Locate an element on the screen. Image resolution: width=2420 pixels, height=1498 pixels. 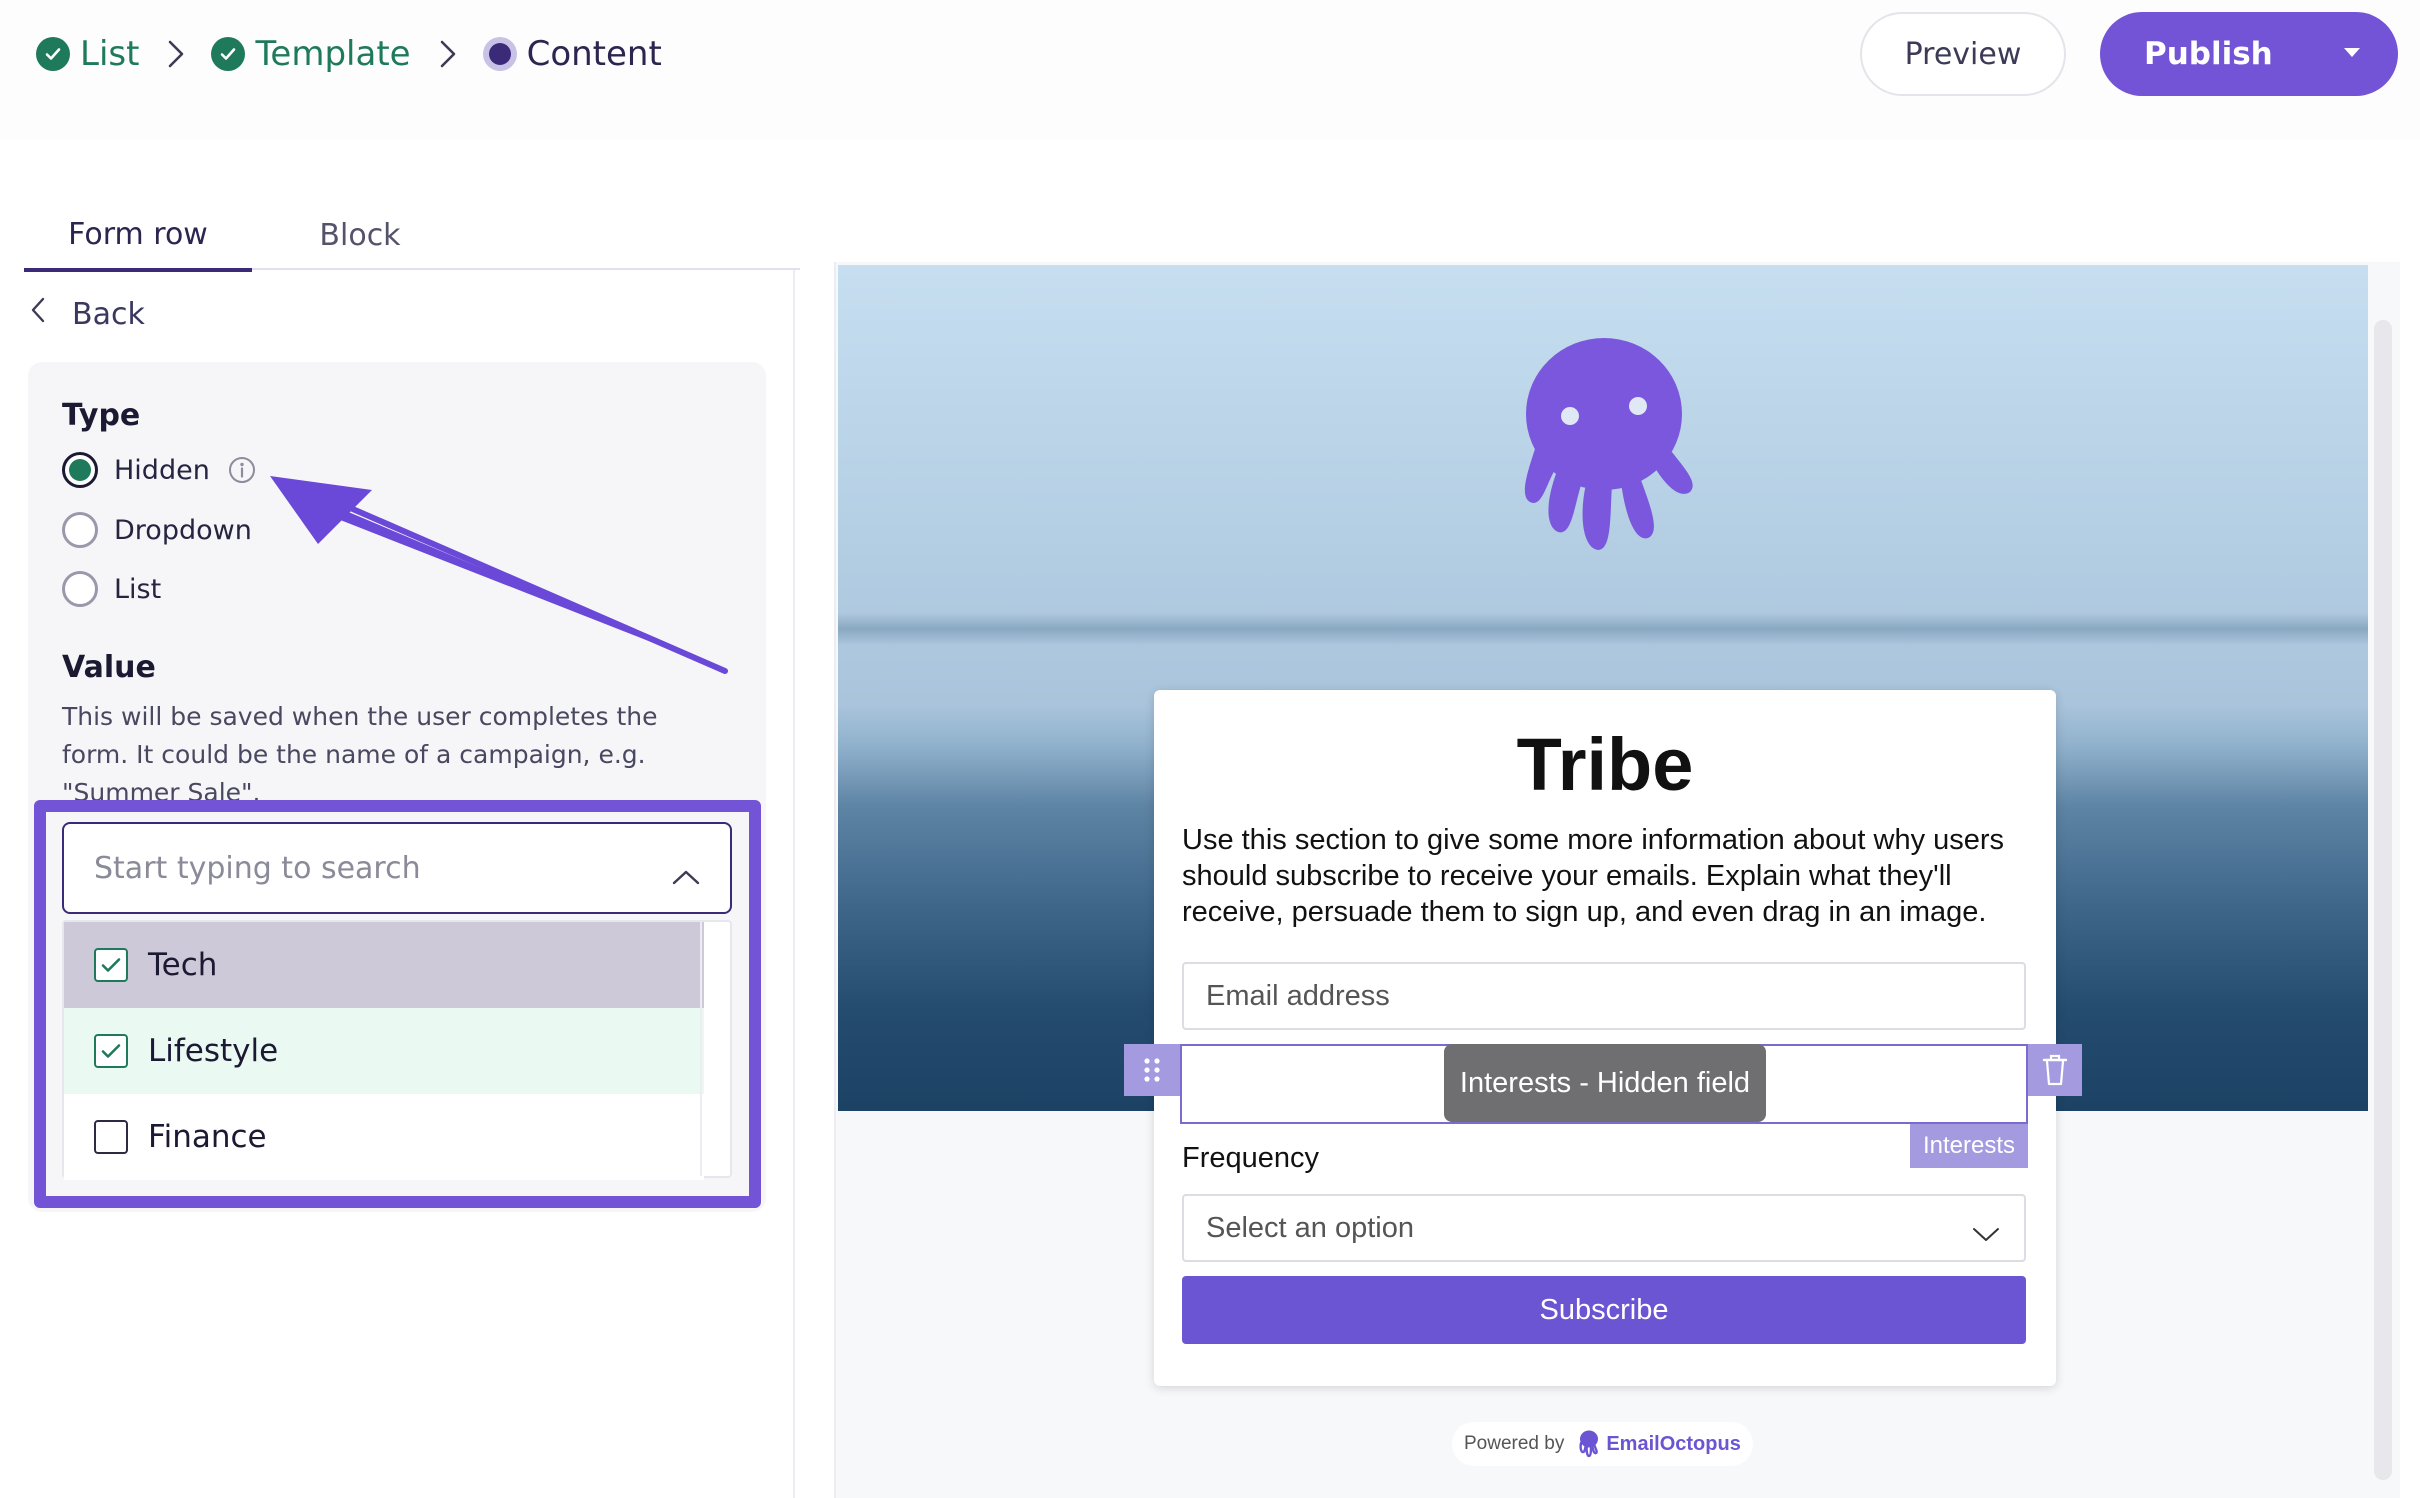
value-options-list: Tech Lifestyle Finance is located at coordinates (397, 1050).